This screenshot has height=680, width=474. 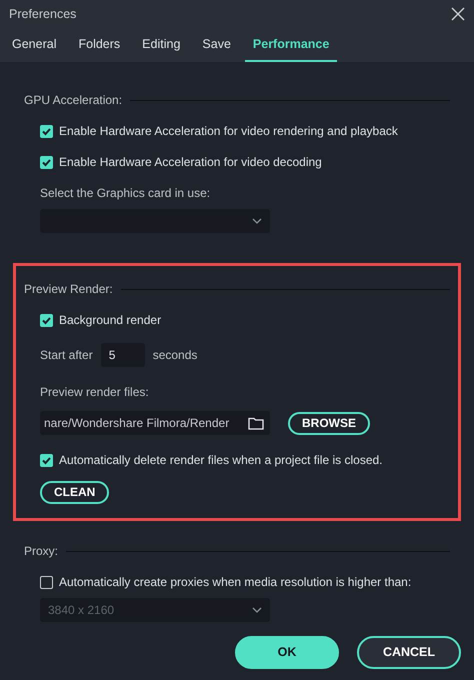 I want to click on checkbox-label: Enable Hardware Acceleration for video rendering and playback, so click(x=228, y=131).